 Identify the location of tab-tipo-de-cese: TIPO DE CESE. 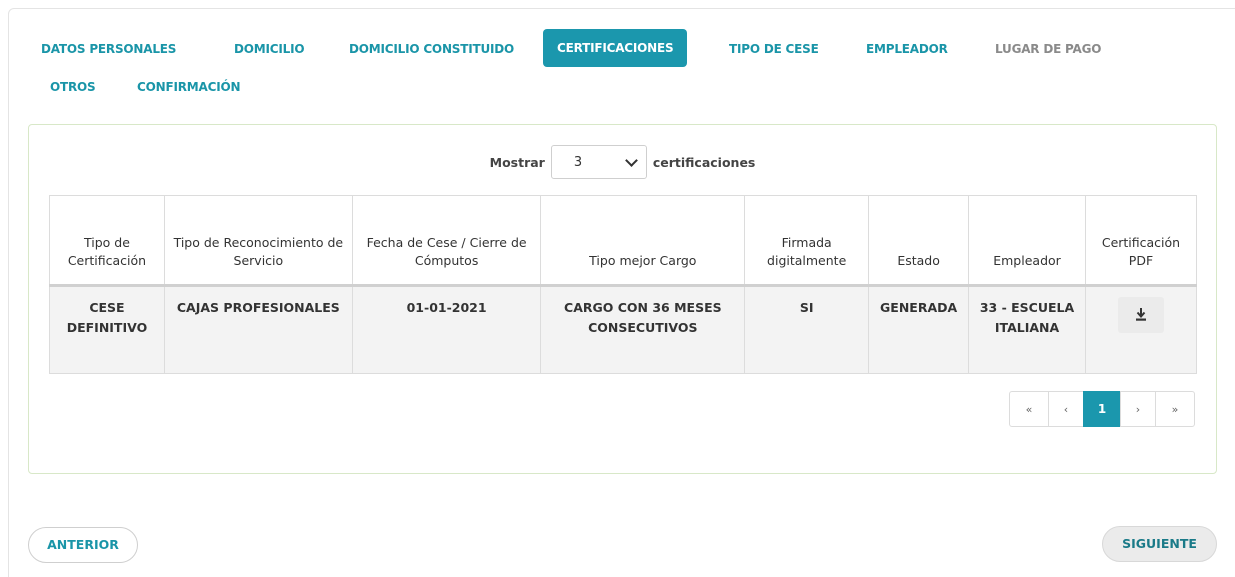
(774, 49).